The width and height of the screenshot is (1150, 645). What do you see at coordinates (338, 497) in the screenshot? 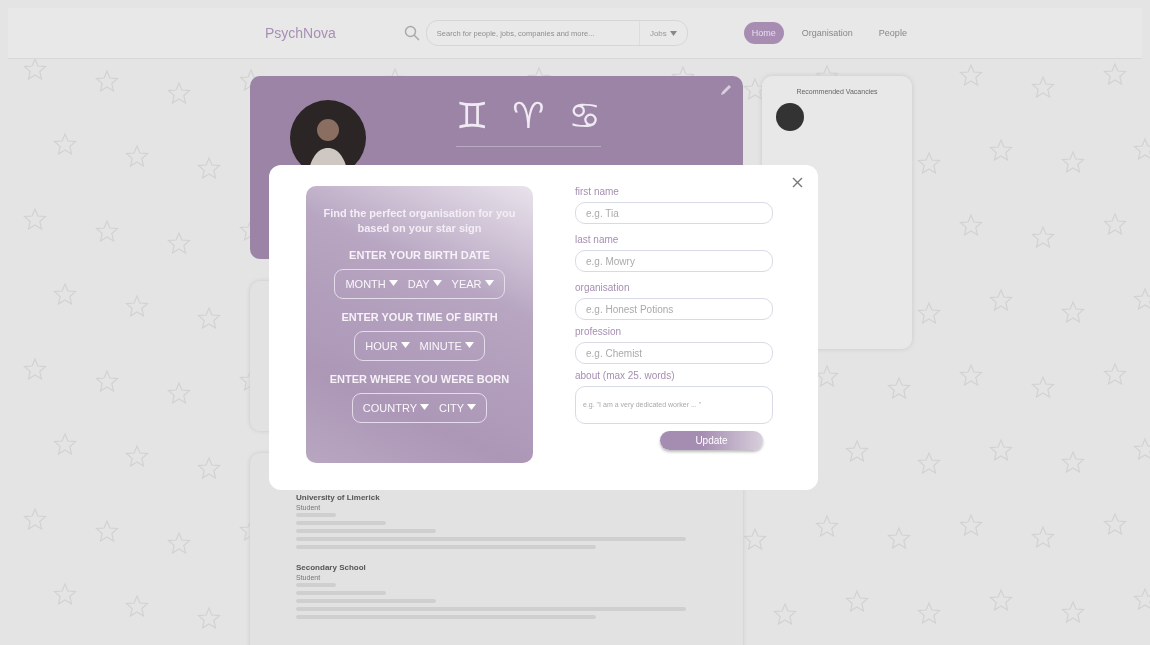
I see `school-name: University of Limerick` at bounding box center [338, 497].